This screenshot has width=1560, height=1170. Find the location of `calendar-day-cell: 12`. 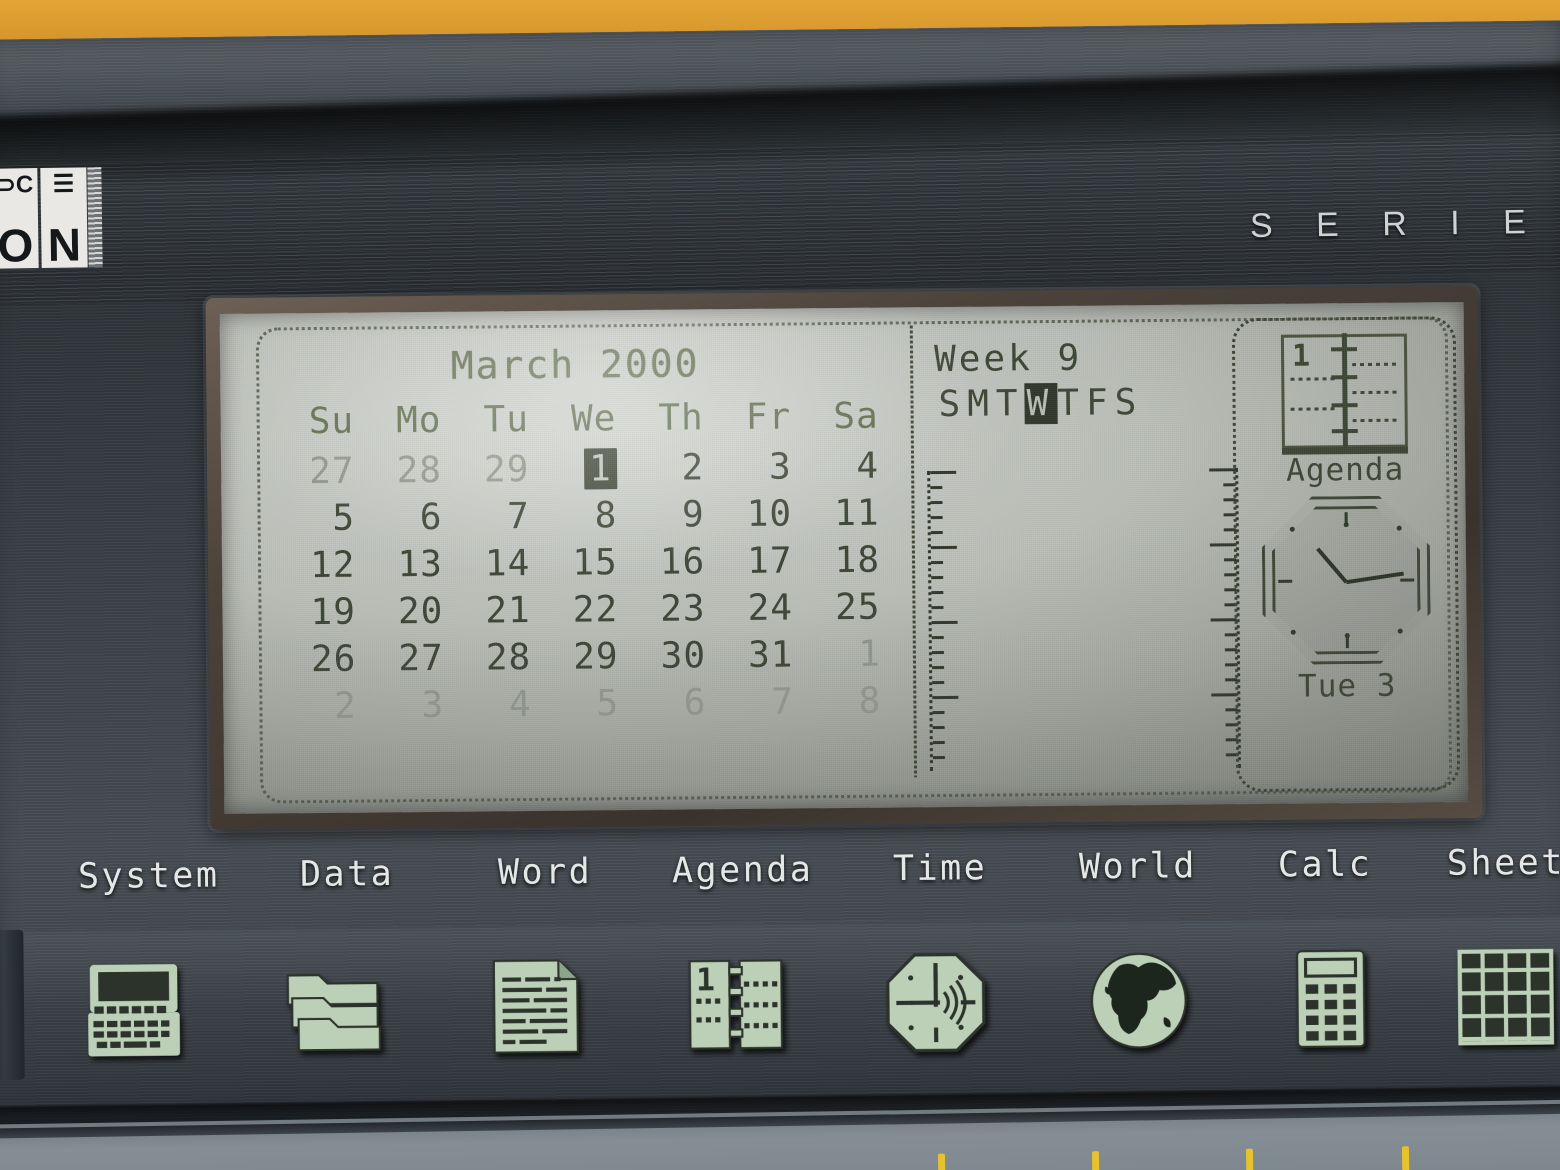

calendar-day-cell: 12 is located at coordinates (312, 566).